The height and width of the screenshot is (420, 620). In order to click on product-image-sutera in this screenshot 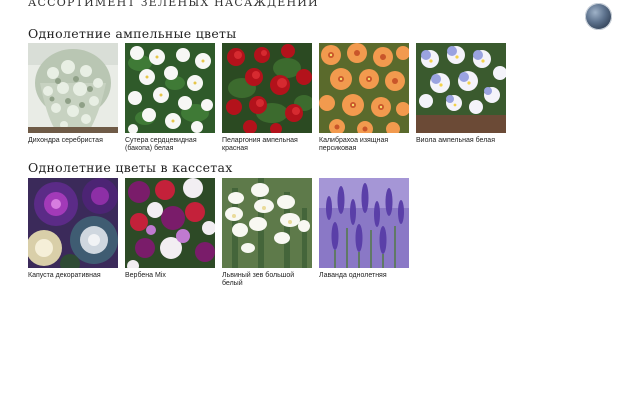, I will do `click(170, 88)`.